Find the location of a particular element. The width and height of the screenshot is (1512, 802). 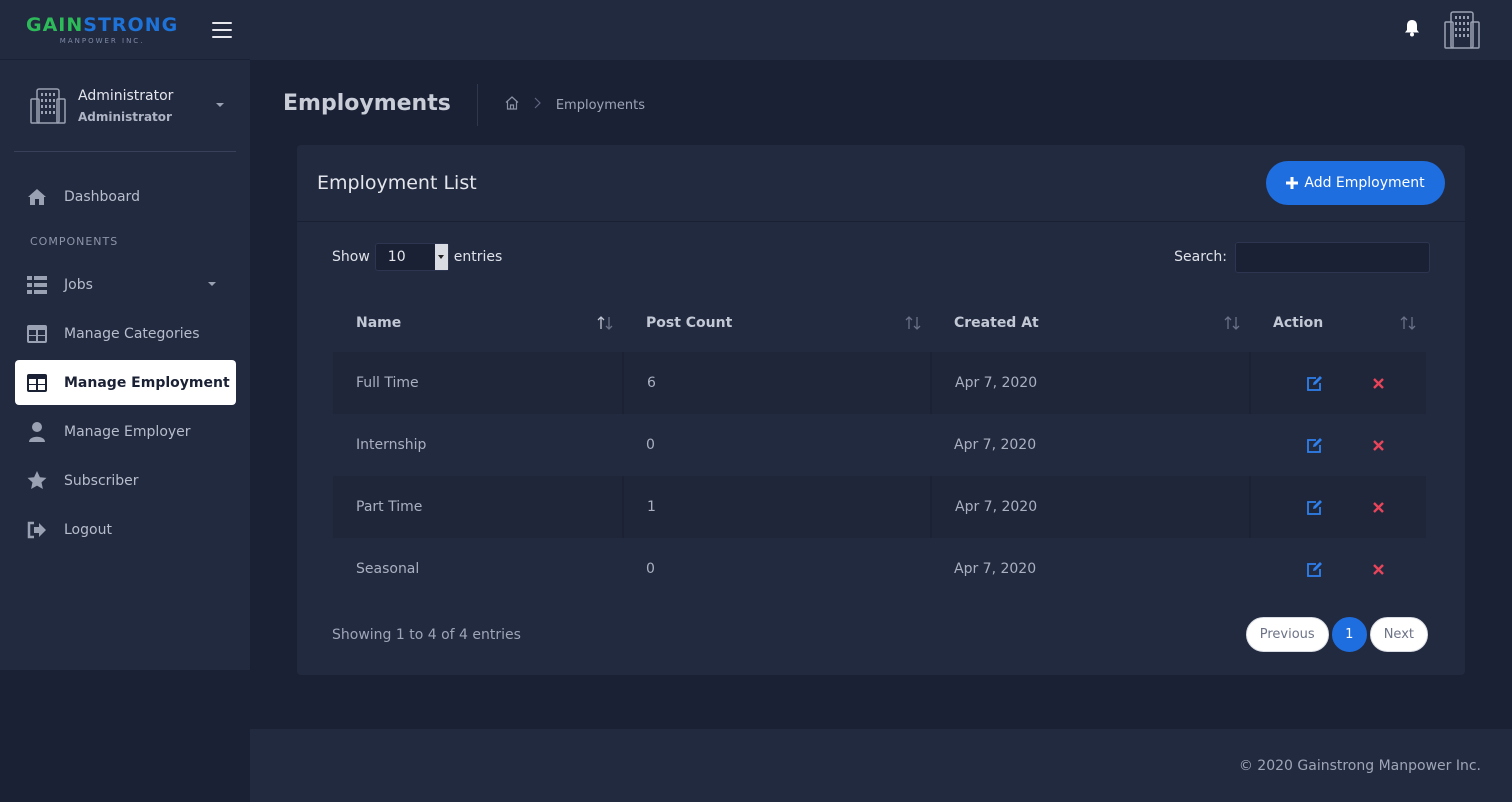

column-header-action: Action is located at coordinates (1338, 323).